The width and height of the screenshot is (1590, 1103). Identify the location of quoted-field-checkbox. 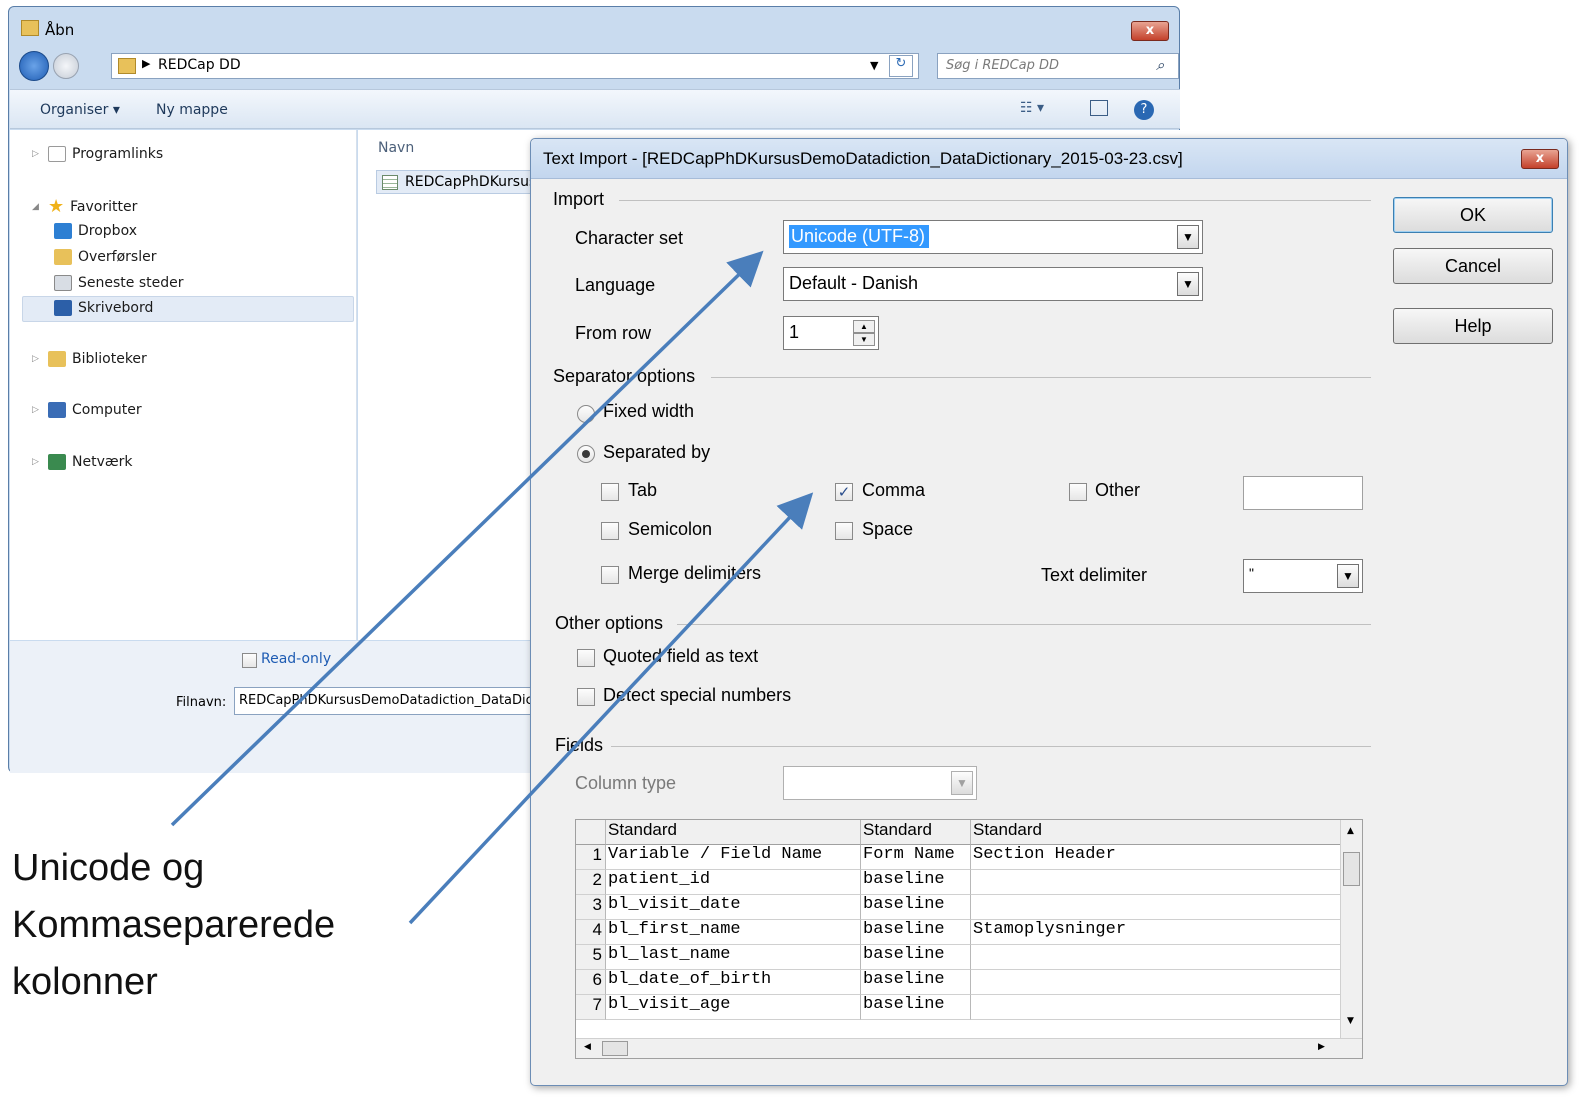
(586, 658).